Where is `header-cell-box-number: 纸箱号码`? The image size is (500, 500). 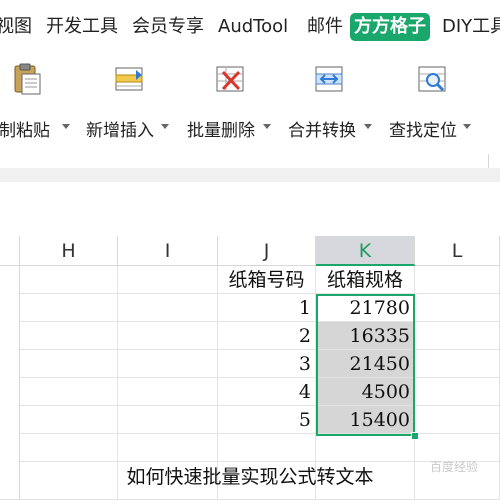
header-cell-box-number: 纸箱号码 is located at coordinates (267, 280).